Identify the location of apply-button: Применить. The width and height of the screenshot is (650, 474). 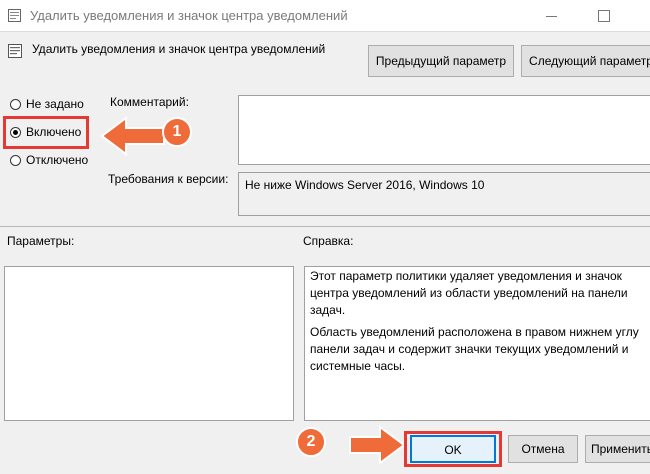
(617, 449).